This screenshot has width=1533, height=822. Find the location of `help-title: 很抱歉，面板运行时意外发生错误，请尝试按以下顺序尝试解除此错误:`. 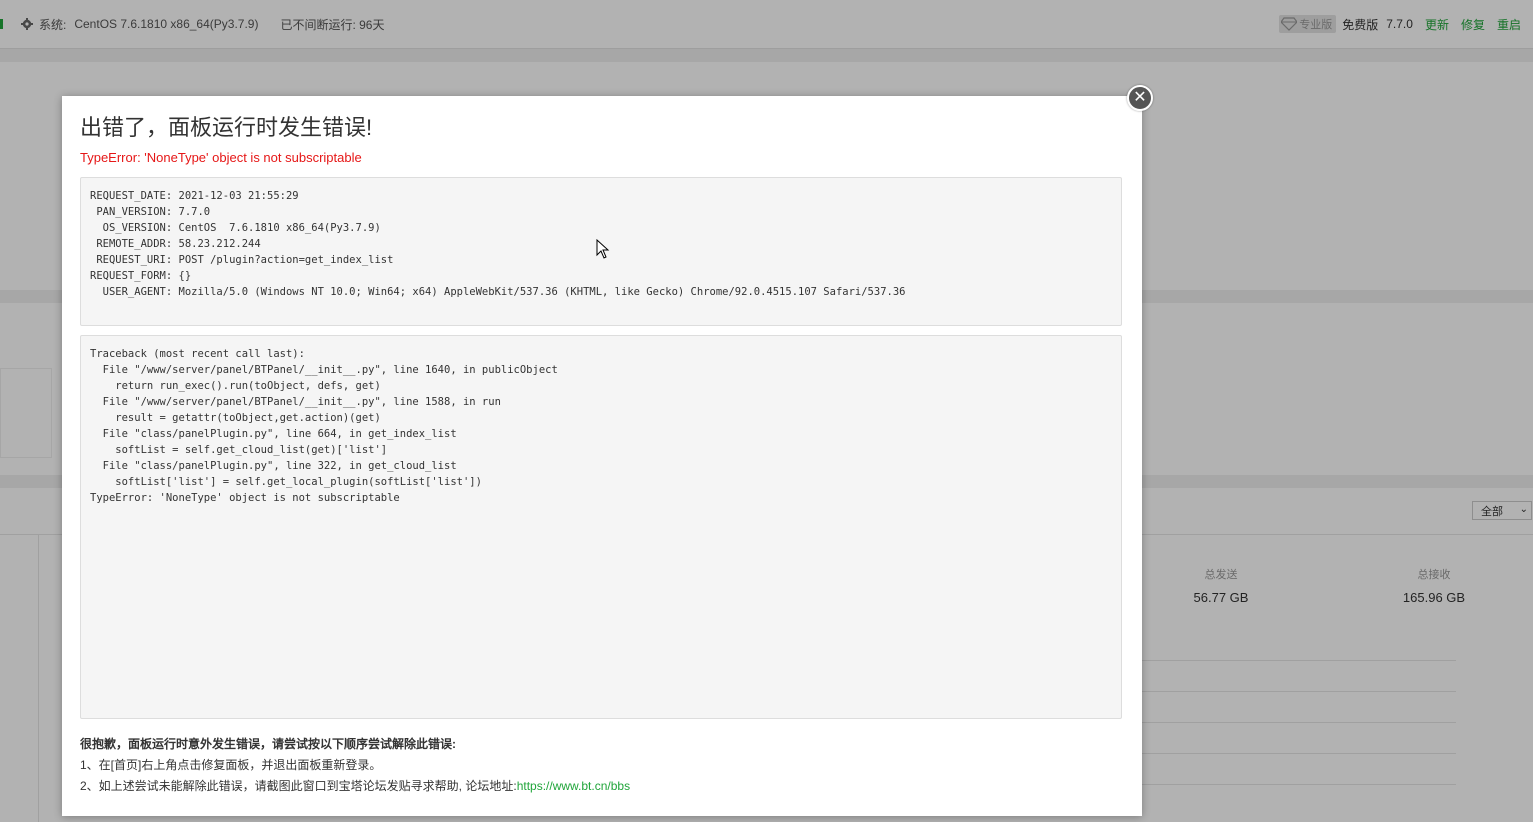

help-title: 很抱歉，面板运行时意外发生错误，请尝试按以下顺序尝试解除此错误: is located at coordinates (268, 744).